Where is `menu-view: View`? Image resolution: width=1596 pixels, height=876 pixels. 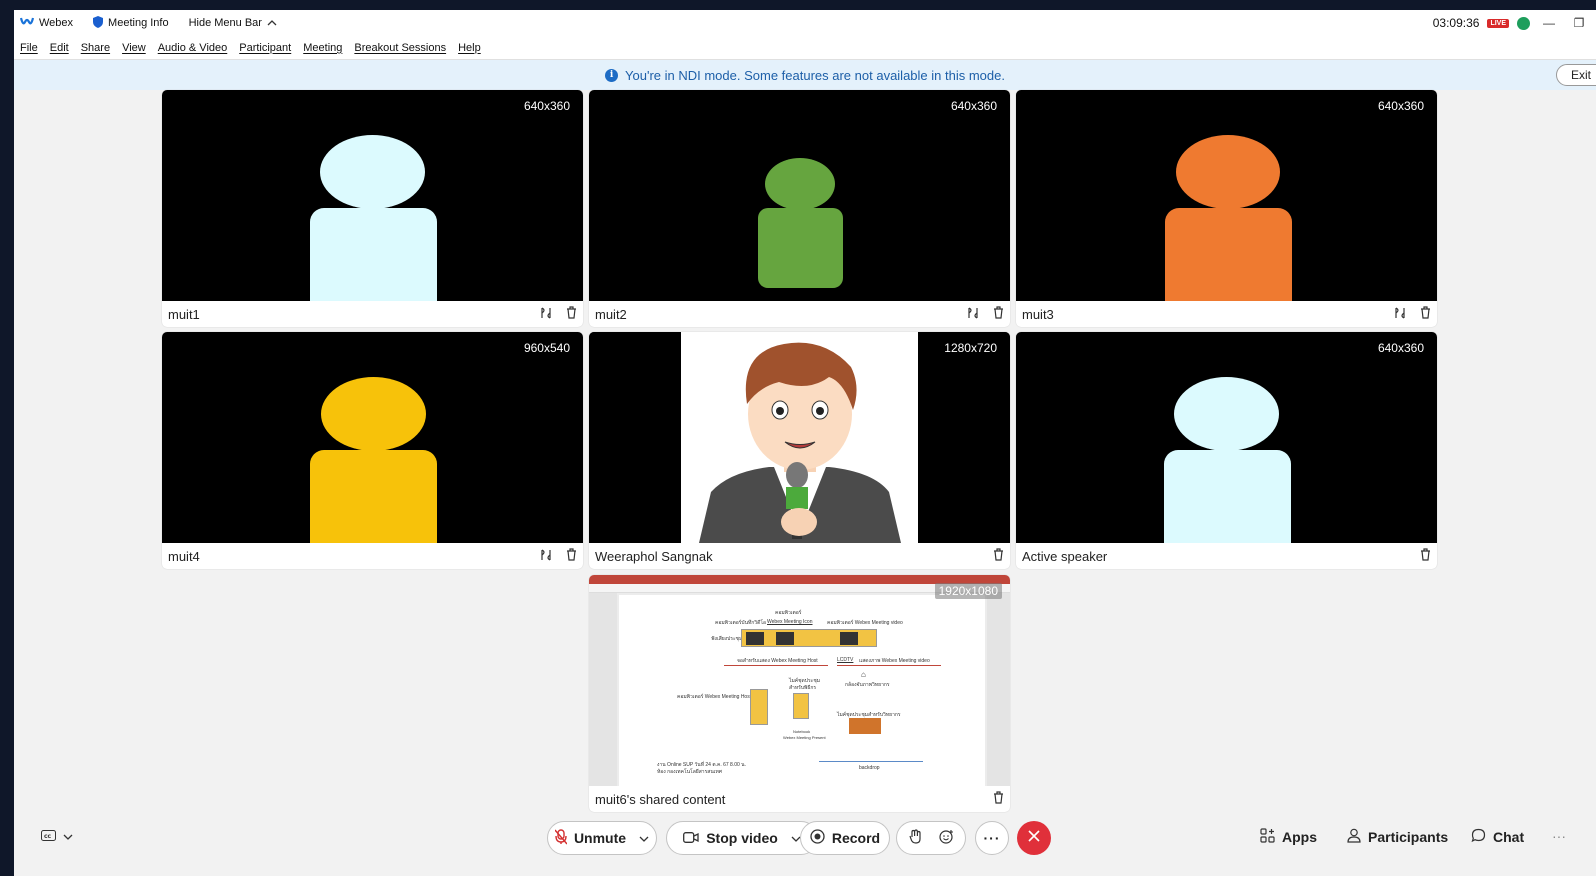 menu-view: View is located at coordinates (134, 48).